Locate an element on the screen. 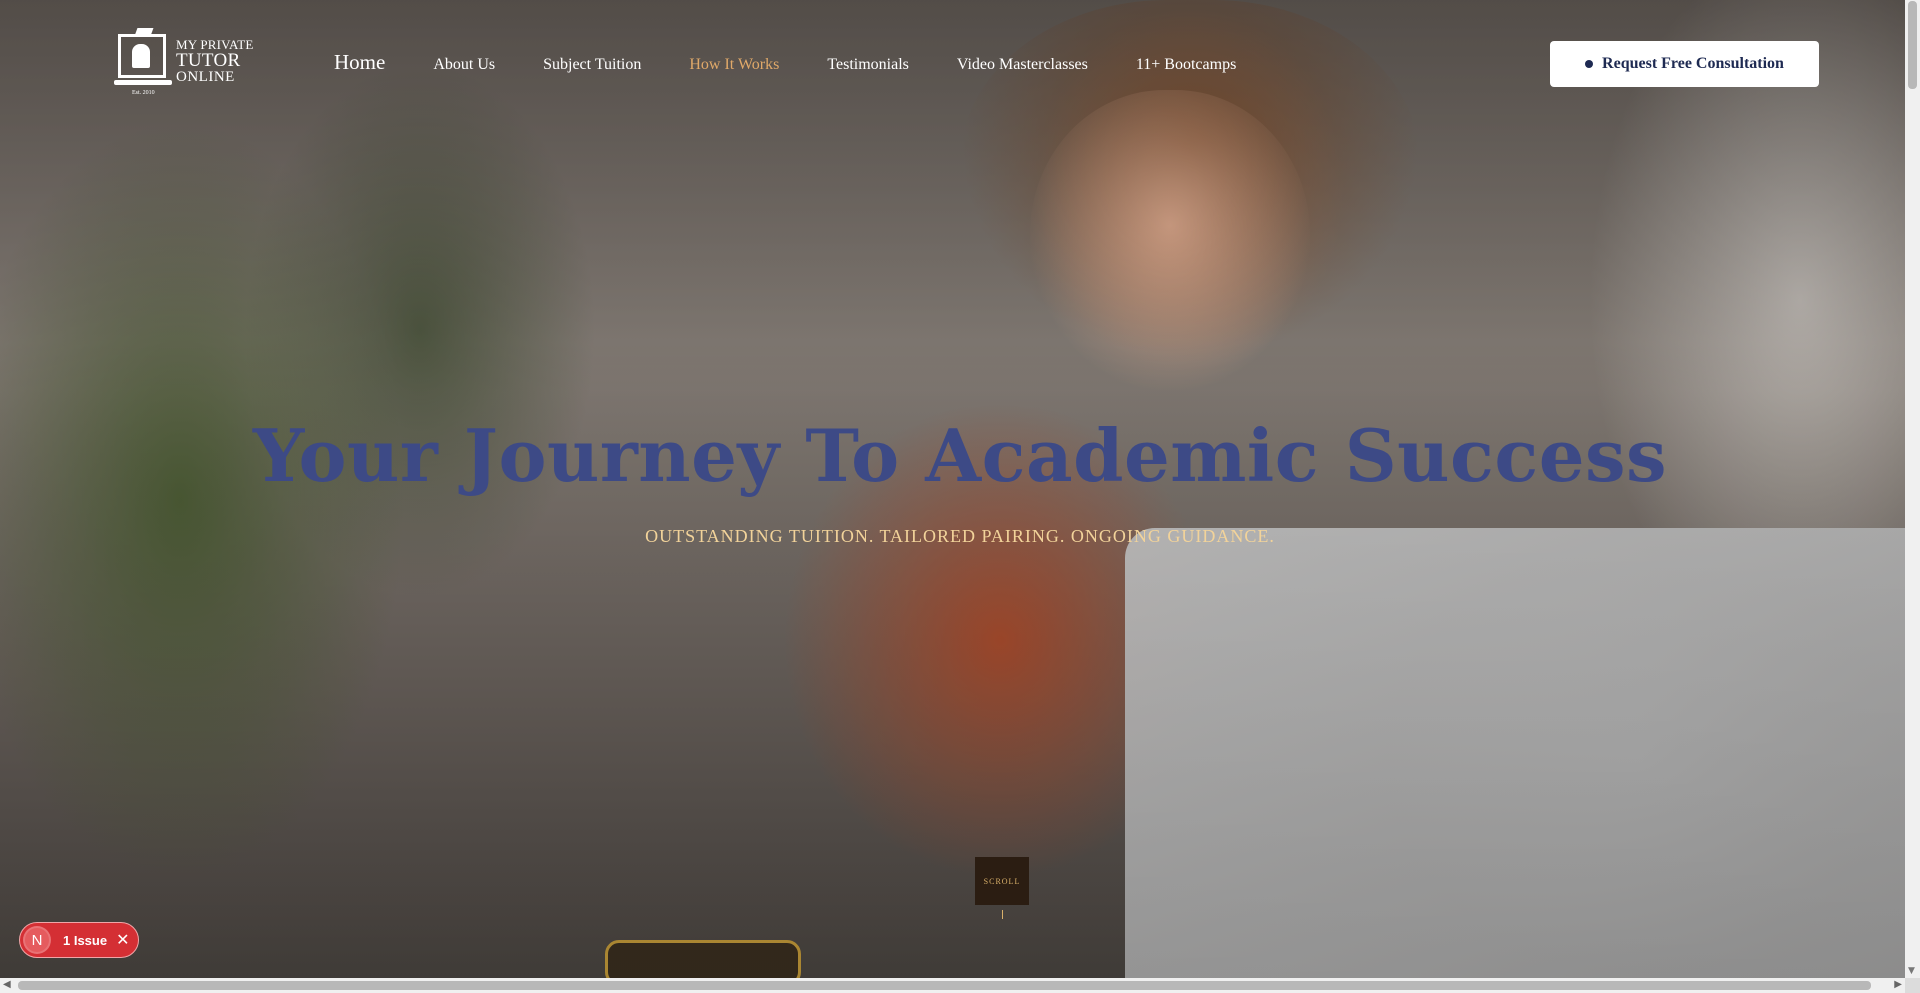 The height and width of the screenshot is (993, 1920). nav-11-plus-bootcamps: 11+ Bootcamps is located at coordinates (1186, 65).